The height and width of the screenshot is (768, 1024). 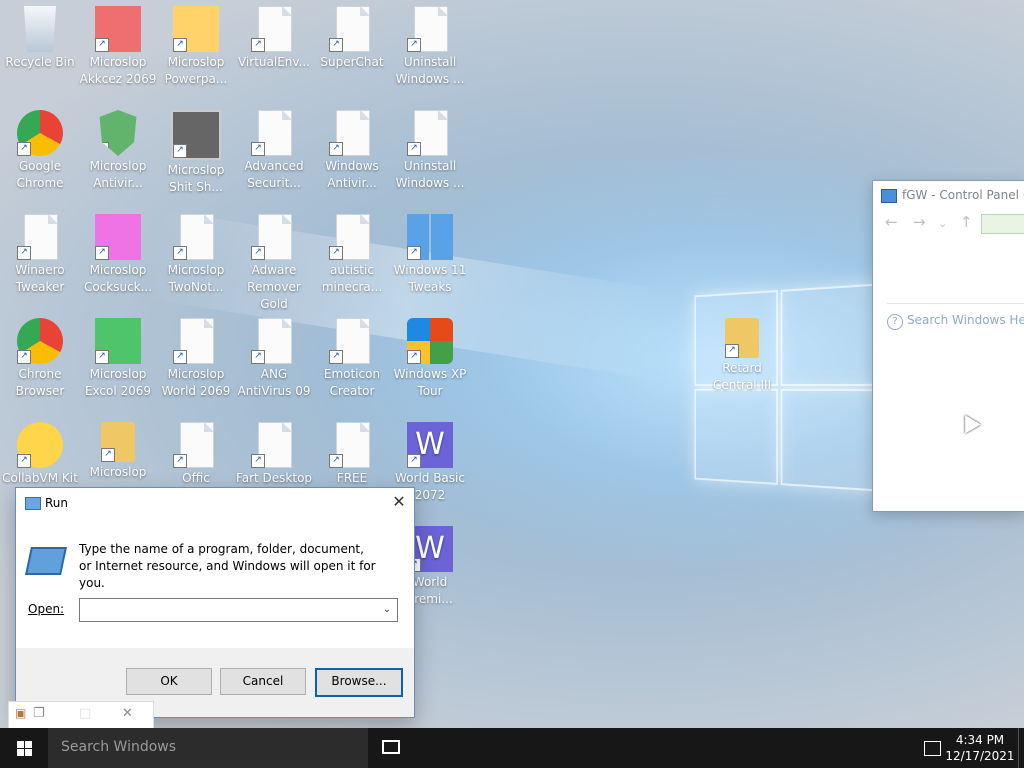 I want to click on run-title-bar: Run ✕, so click(x=215, y=503).